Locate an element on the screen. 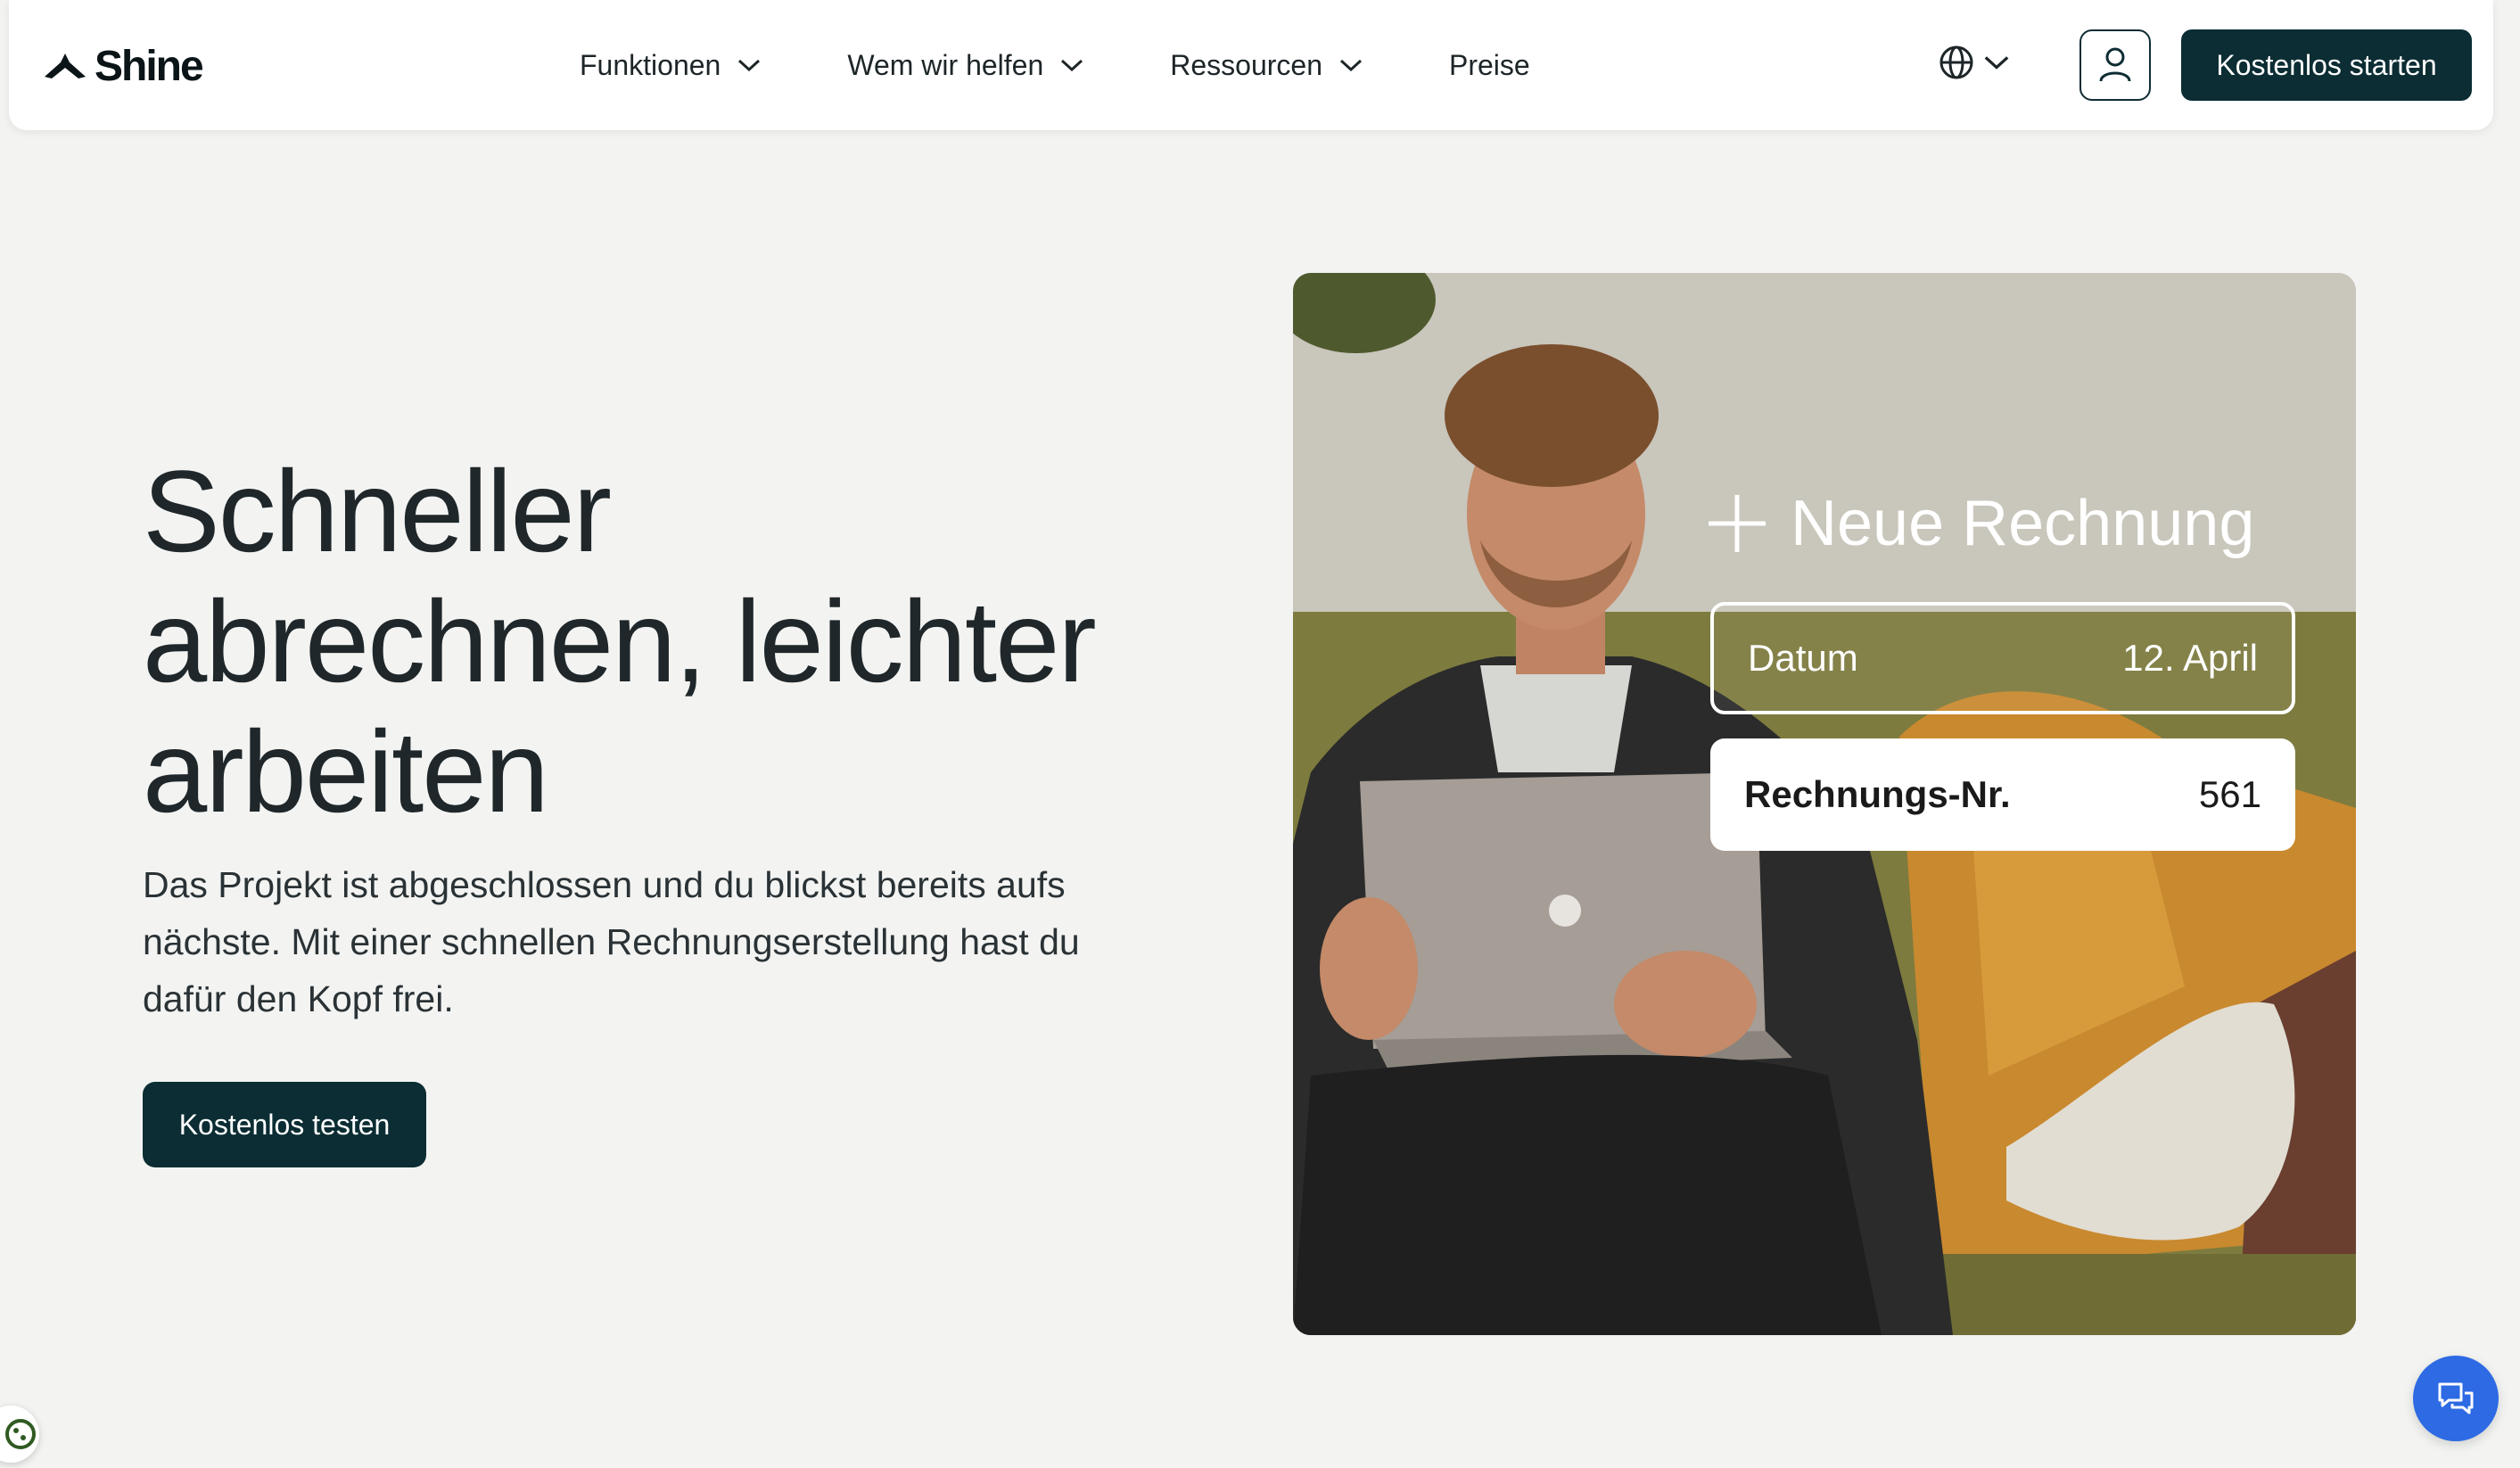 The image size is (2520, 1468). menu-item-funktionen: Funktionen is located at coordinates (671, 65).